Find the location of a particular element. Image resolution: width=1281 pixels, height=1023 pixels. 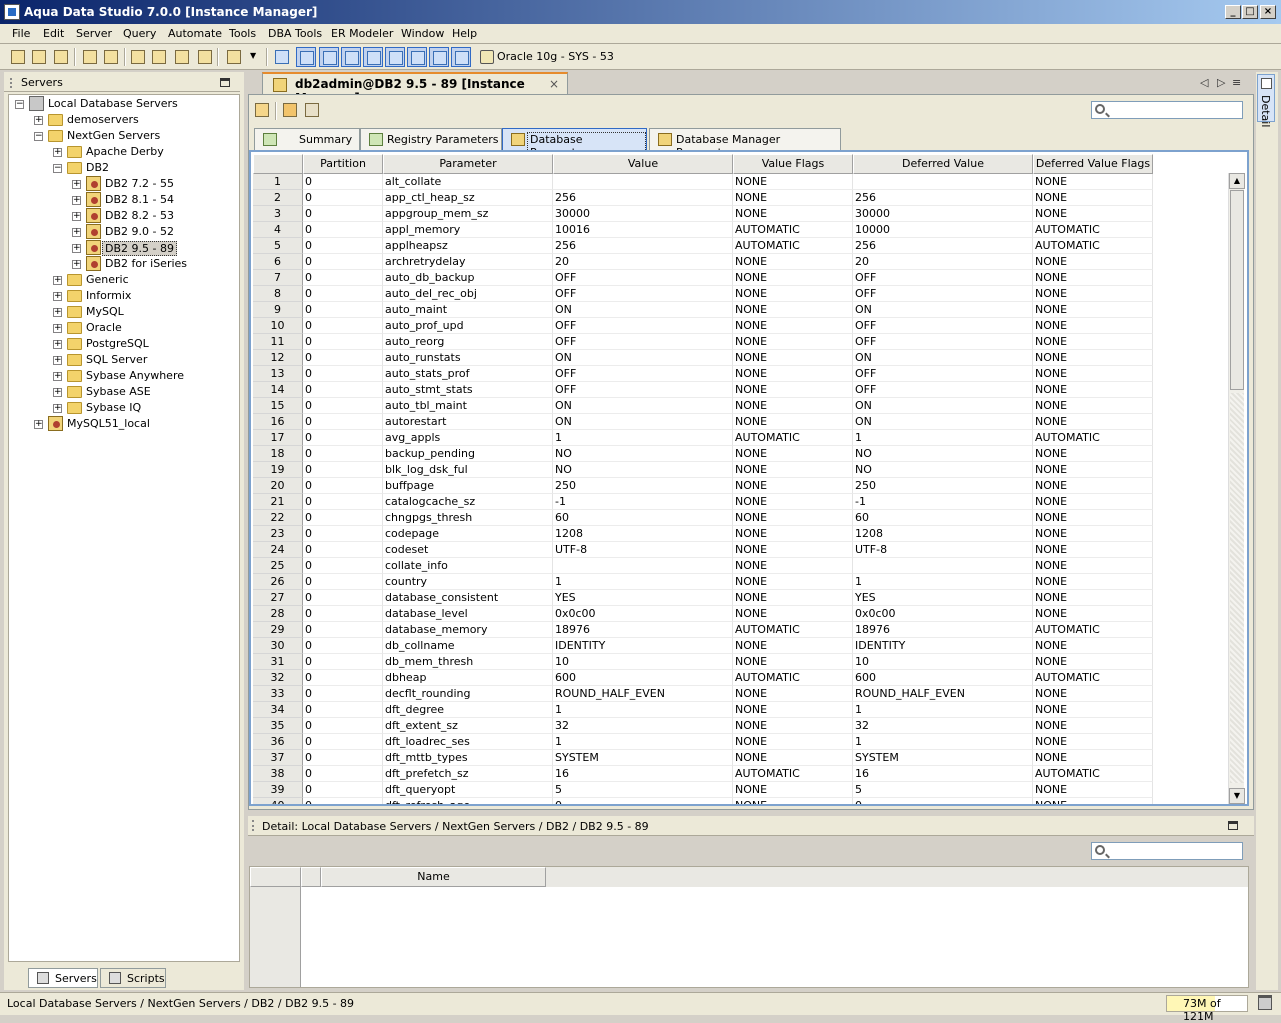

tree-node: + Oracle is located at coordinates (124, 328).